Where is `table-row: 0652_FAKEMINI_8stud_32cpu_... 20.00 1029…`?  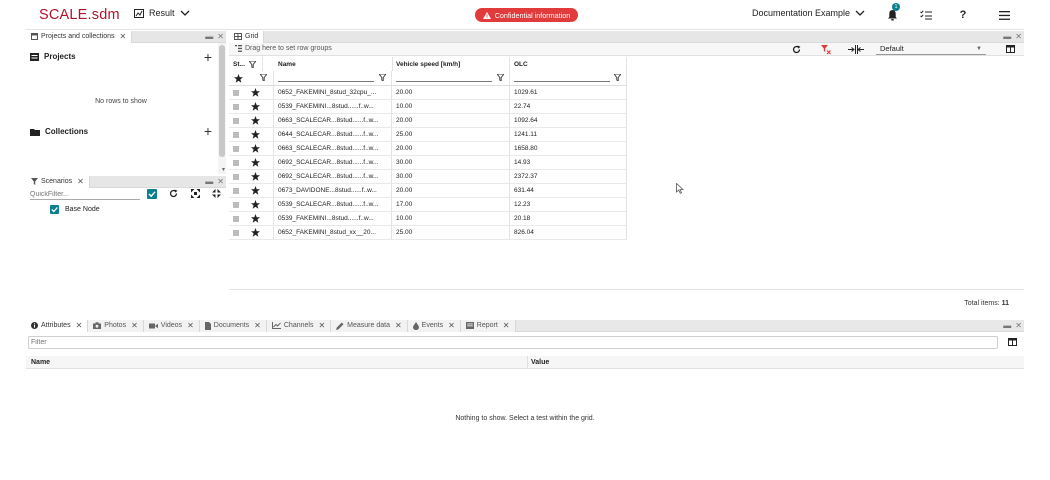 table-row: 0652_FAKEMINI_8stud_32cpu_... 20.00 1029… is located at coordinates (428, 93).